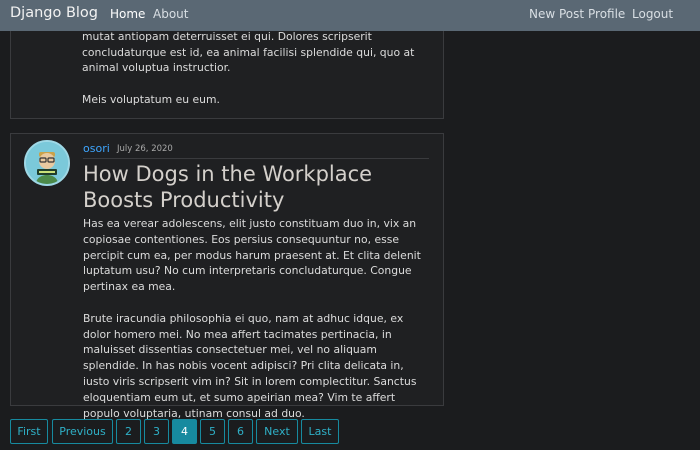 This screenshot has width=700, height=450. I want to click on post-meta: osori July 26, 2020, so click(256, 150).